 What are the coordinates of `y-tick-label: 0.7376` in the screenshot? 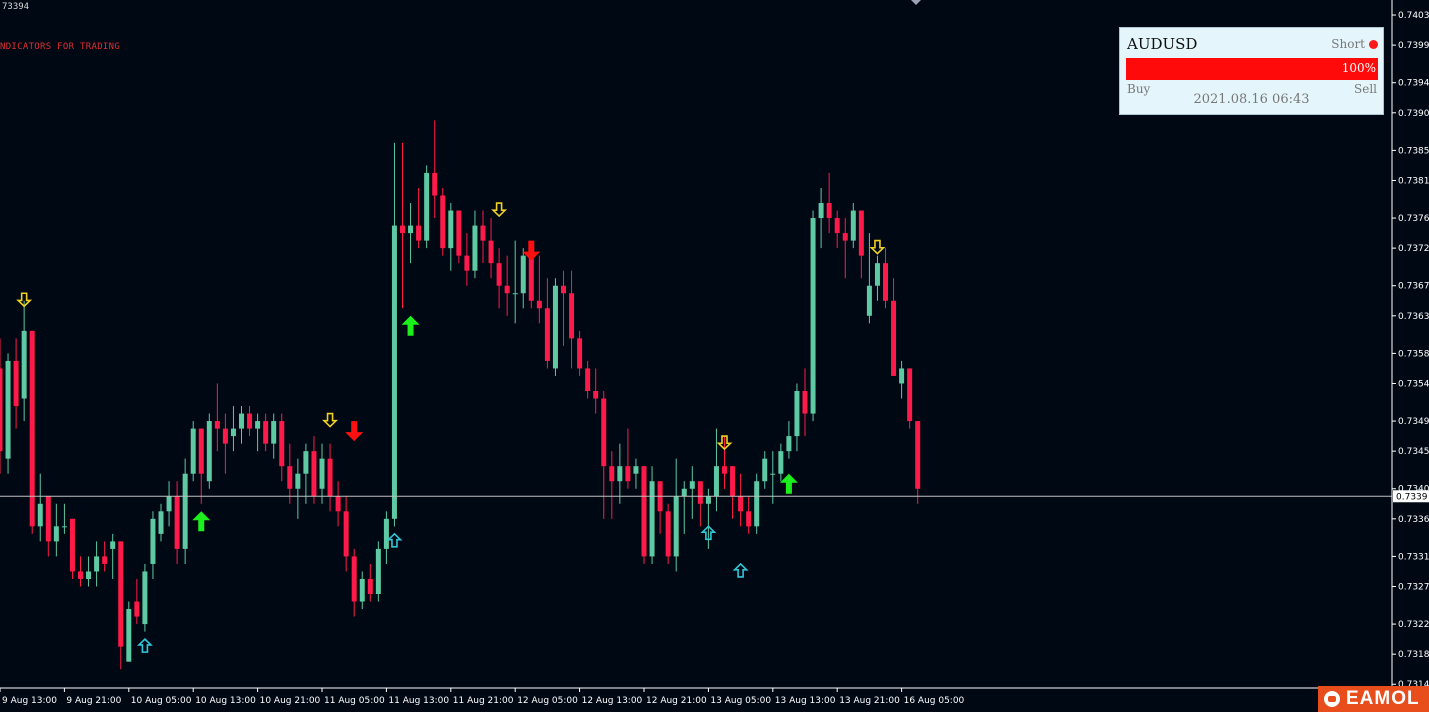 It's located at (1413, 219).